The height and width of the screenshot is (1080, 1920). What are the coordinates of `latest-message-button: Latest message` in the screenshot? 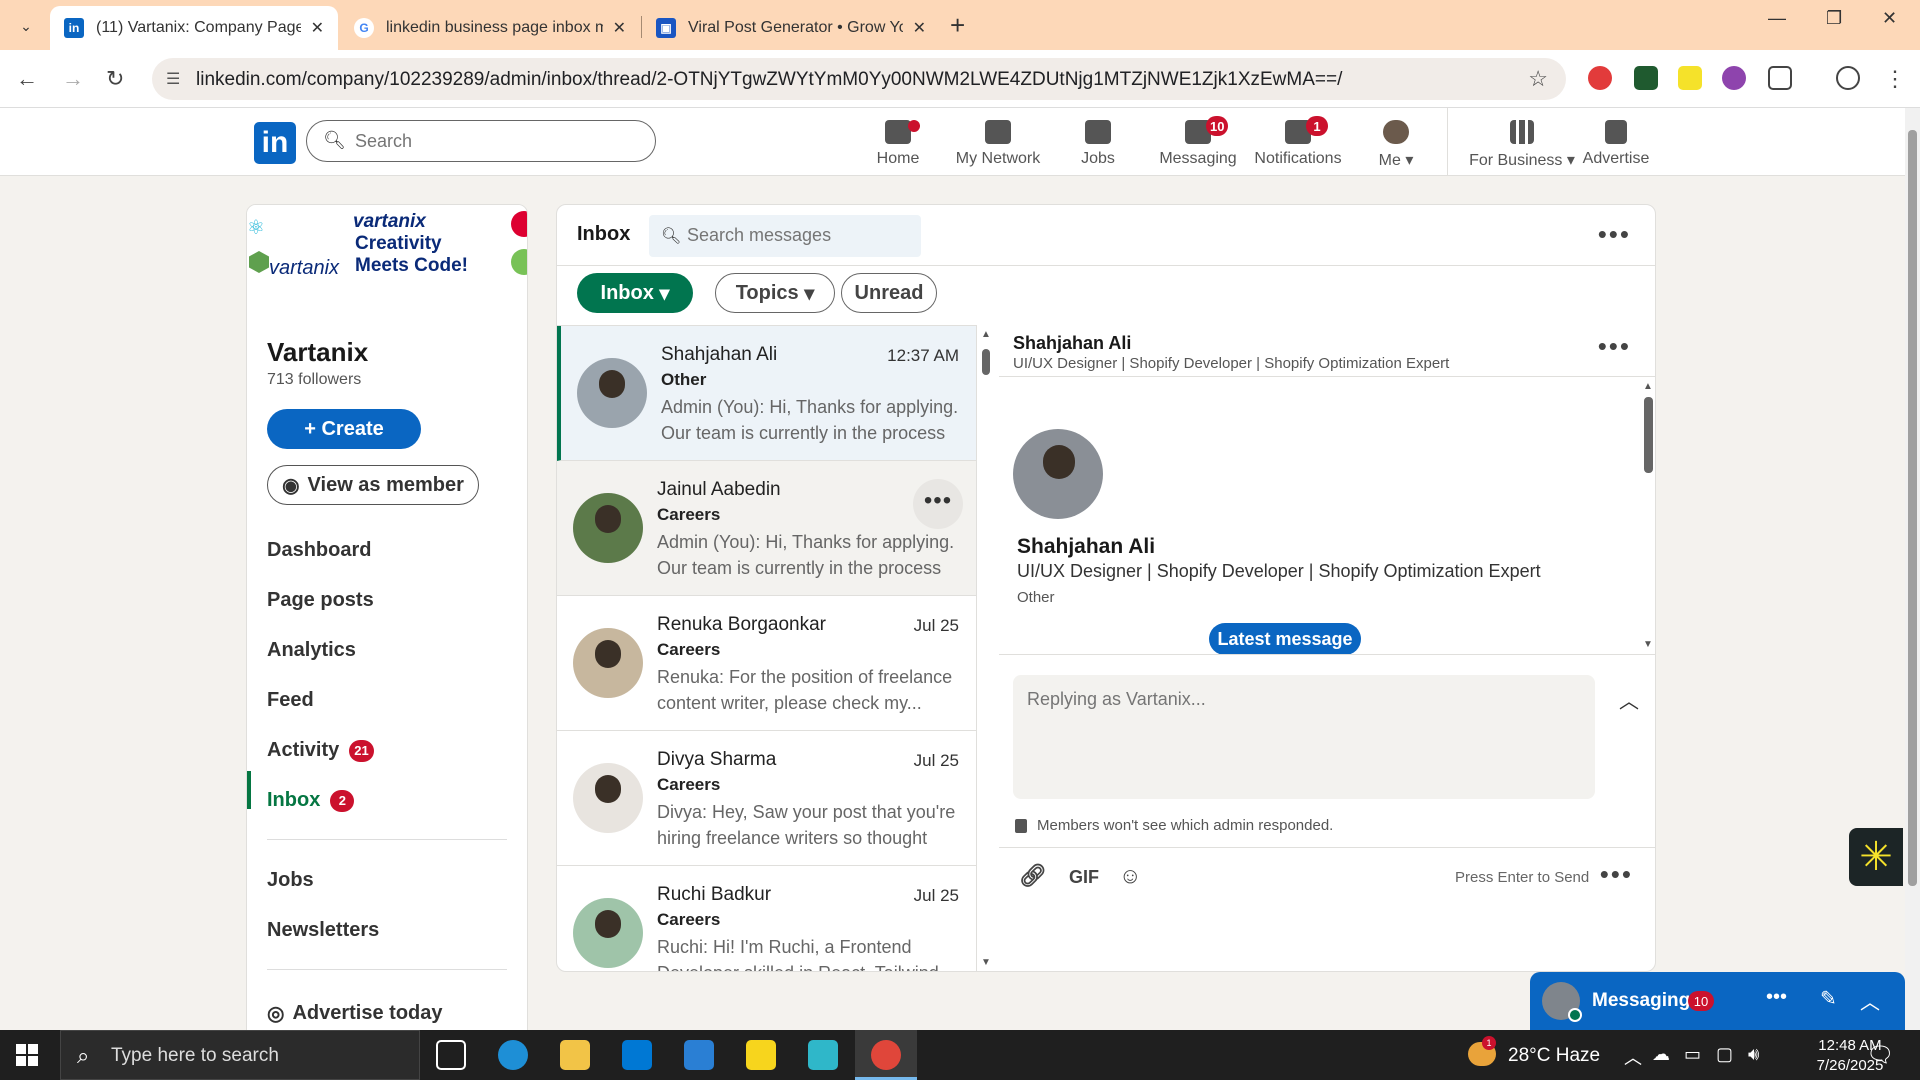 It's located at (1285, 638).